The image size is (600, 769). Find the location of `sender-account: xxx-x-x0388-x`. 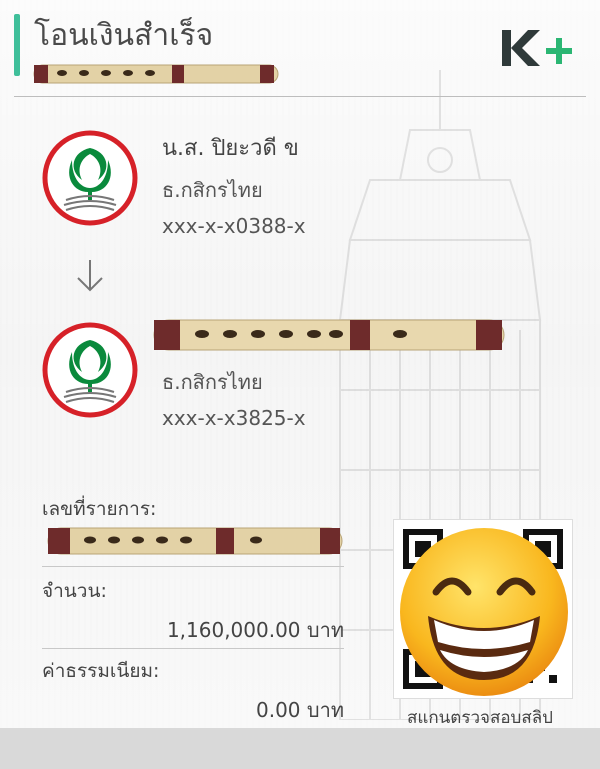

sender-account: xxx-x-x0388-x is located at coordinates (234, 226).